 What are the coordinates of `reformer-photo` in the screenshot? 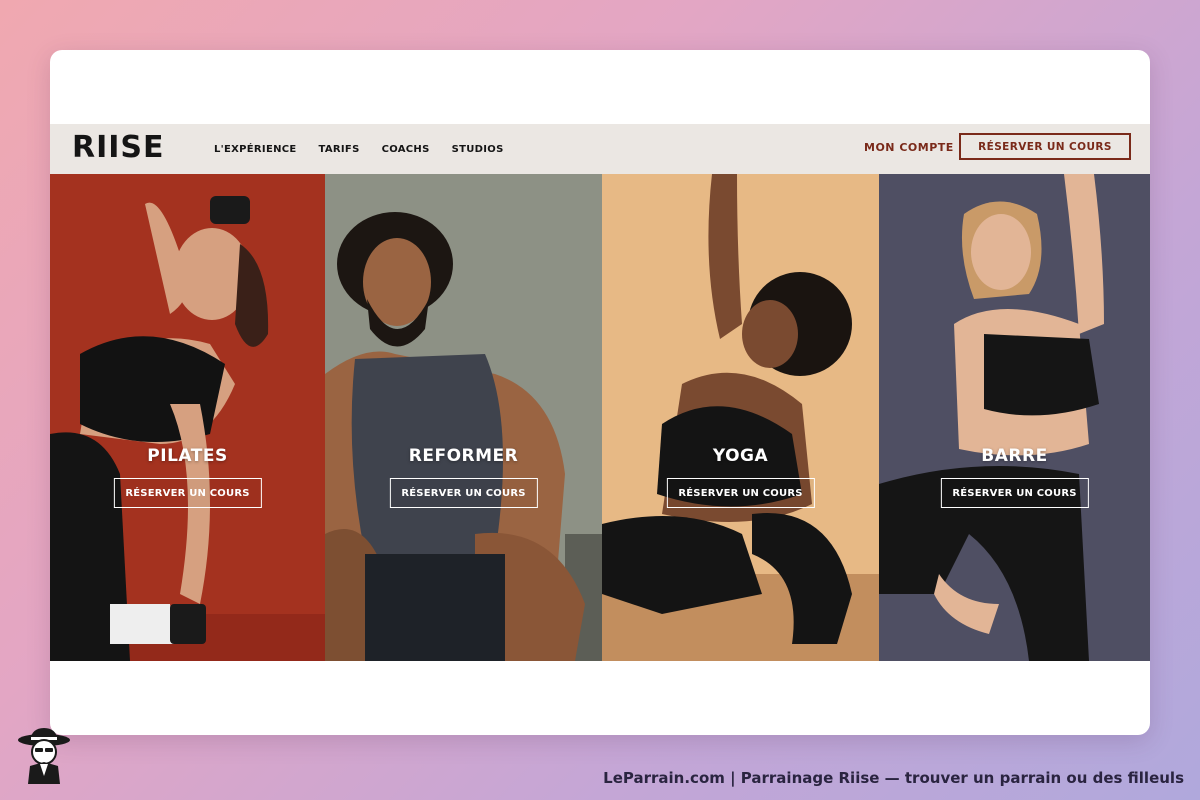 It's located at (463, 417).